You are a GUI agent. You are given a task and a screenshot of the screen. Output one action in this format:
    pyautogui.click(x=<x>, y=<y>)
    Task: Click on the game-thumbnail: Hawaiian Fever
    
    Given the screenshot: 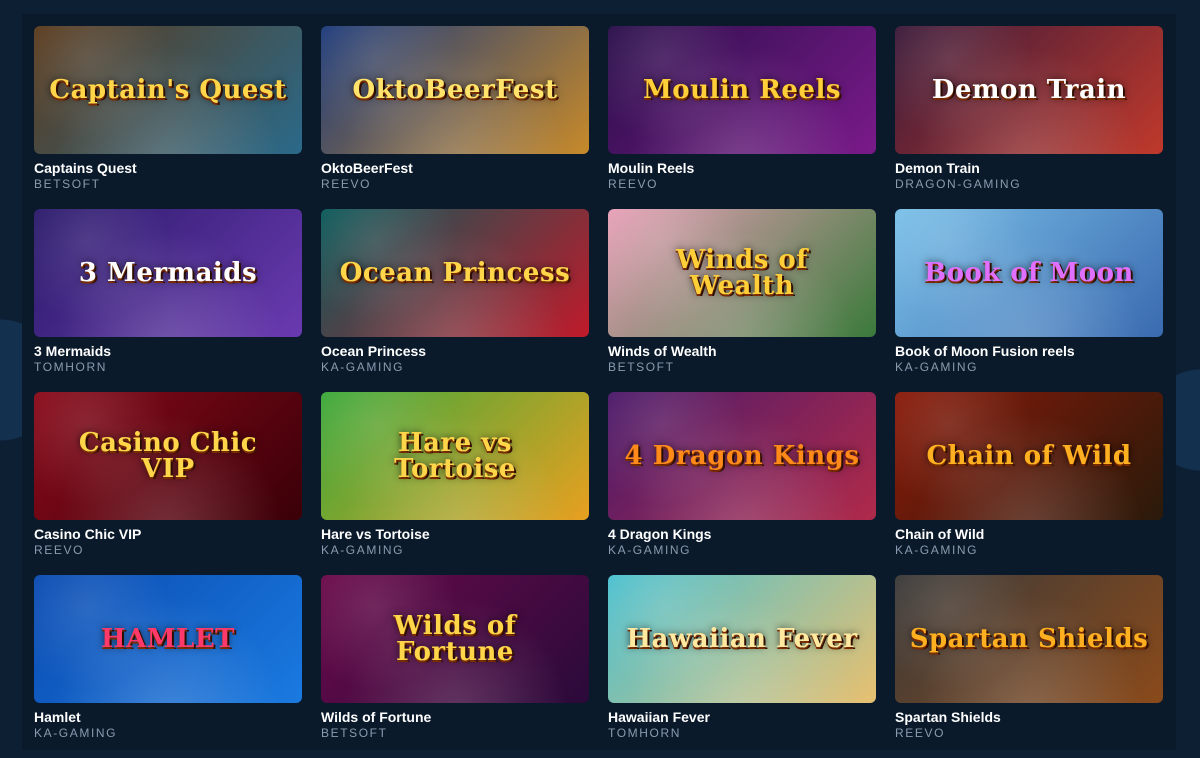 What is the action you would take?
    pyautogui.click(x=742, y=639)
    